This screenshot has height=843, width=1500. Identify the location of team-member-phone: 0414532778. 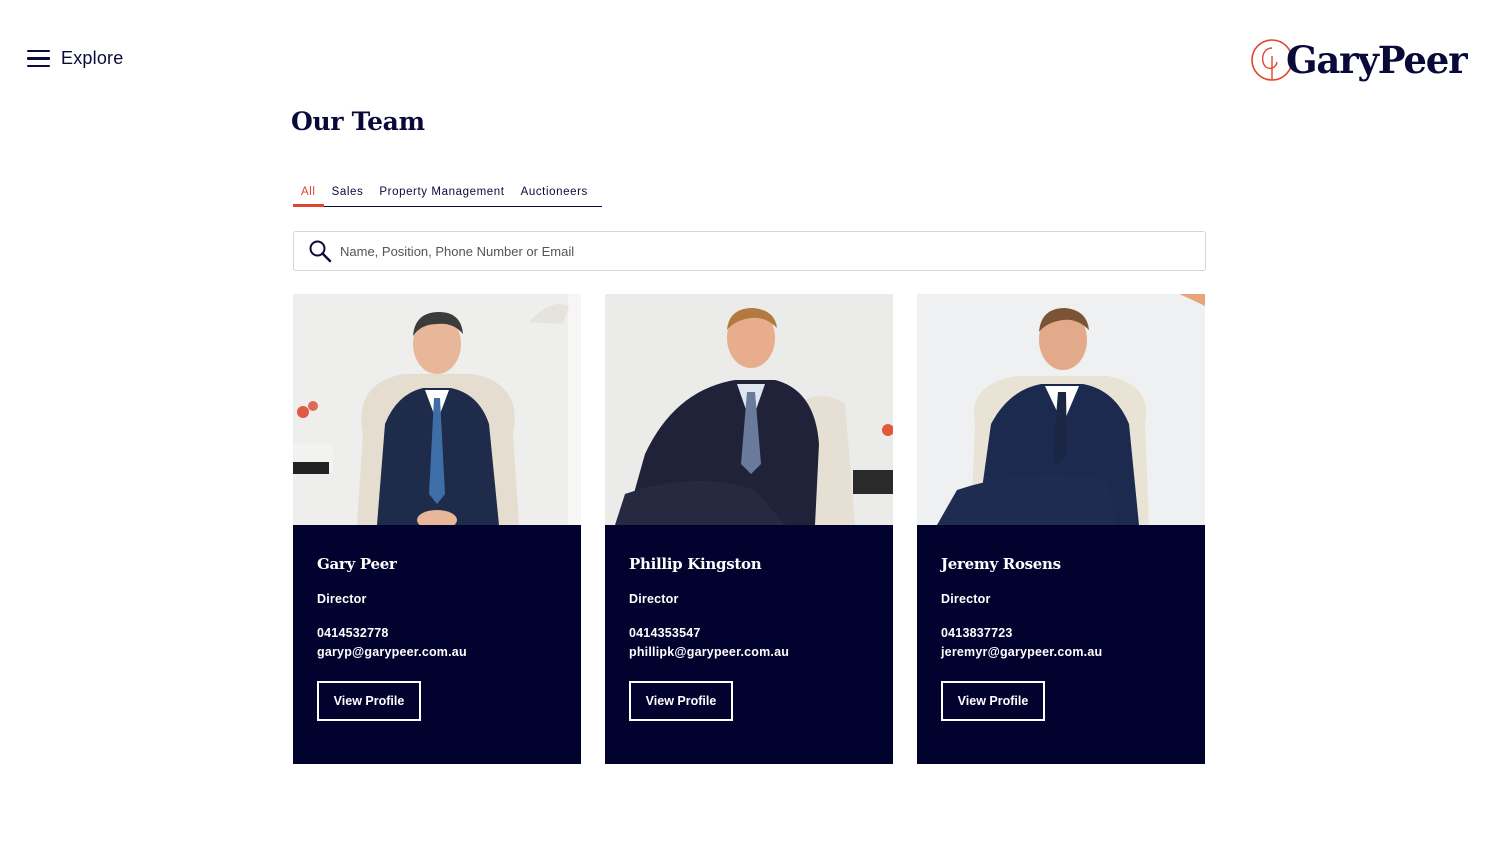
(437, 633).